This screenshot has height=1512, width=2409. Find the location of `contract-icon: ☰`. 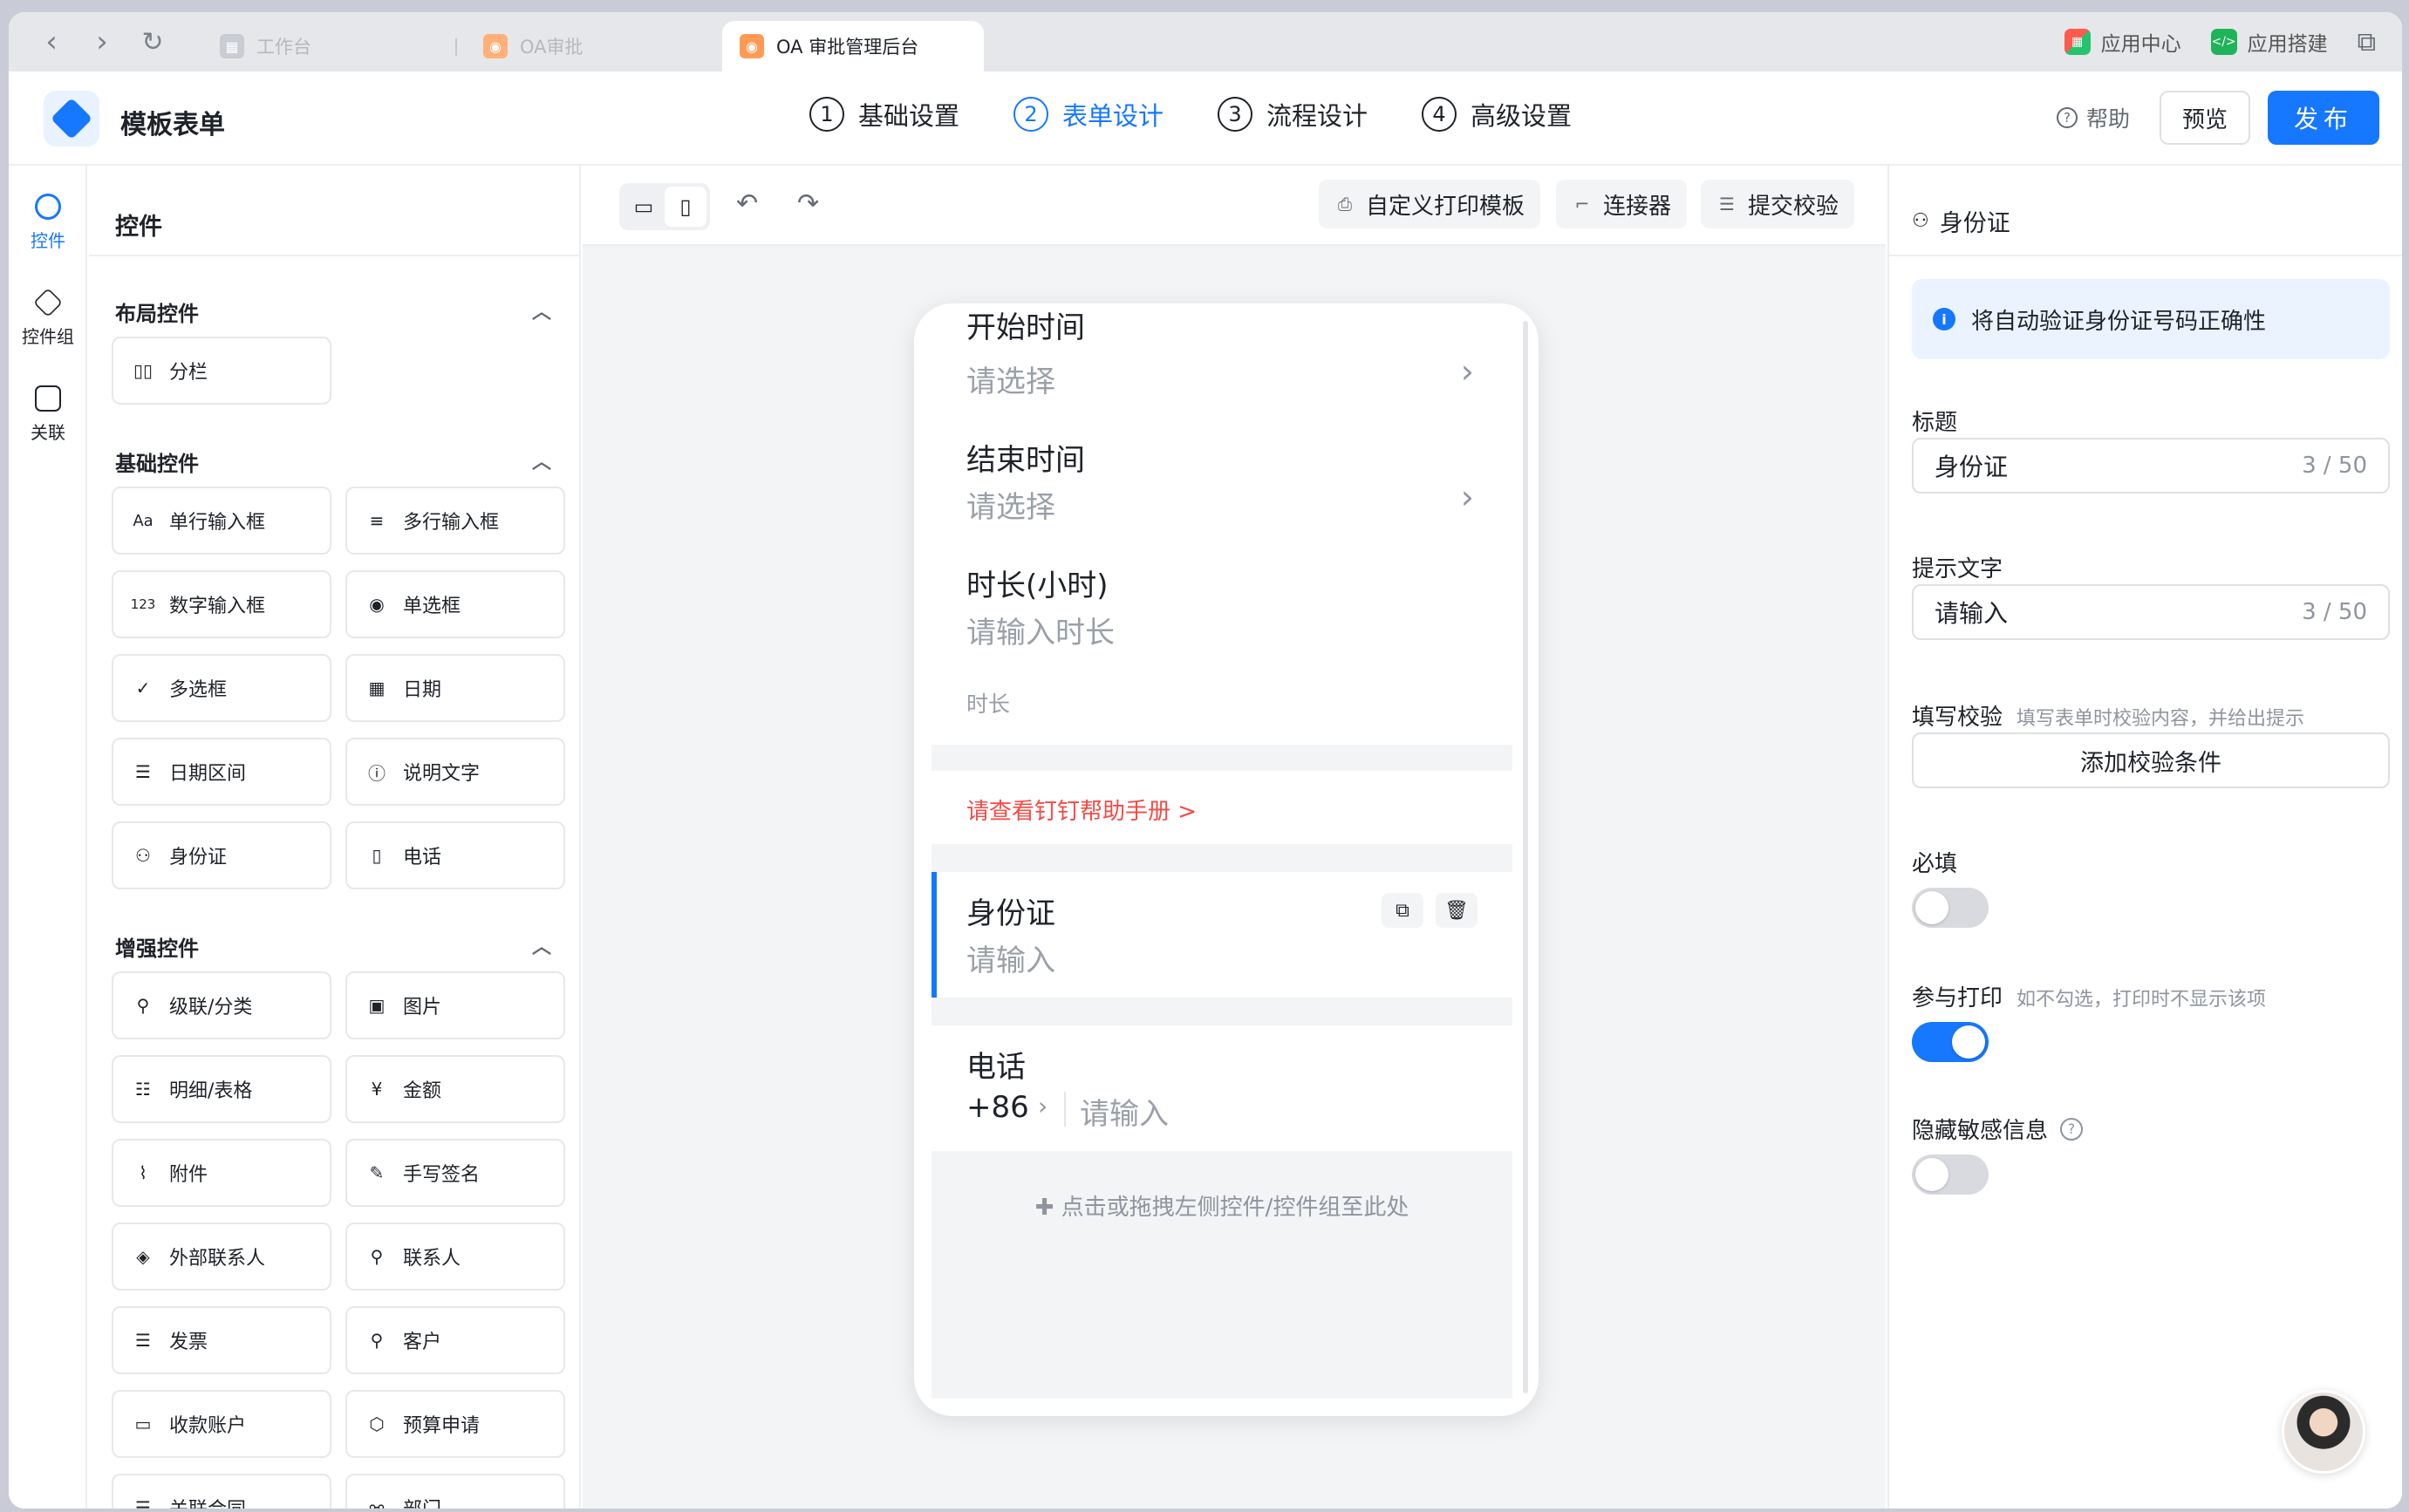

contract-icon: ☰ is located at coordinates (143, 1503).